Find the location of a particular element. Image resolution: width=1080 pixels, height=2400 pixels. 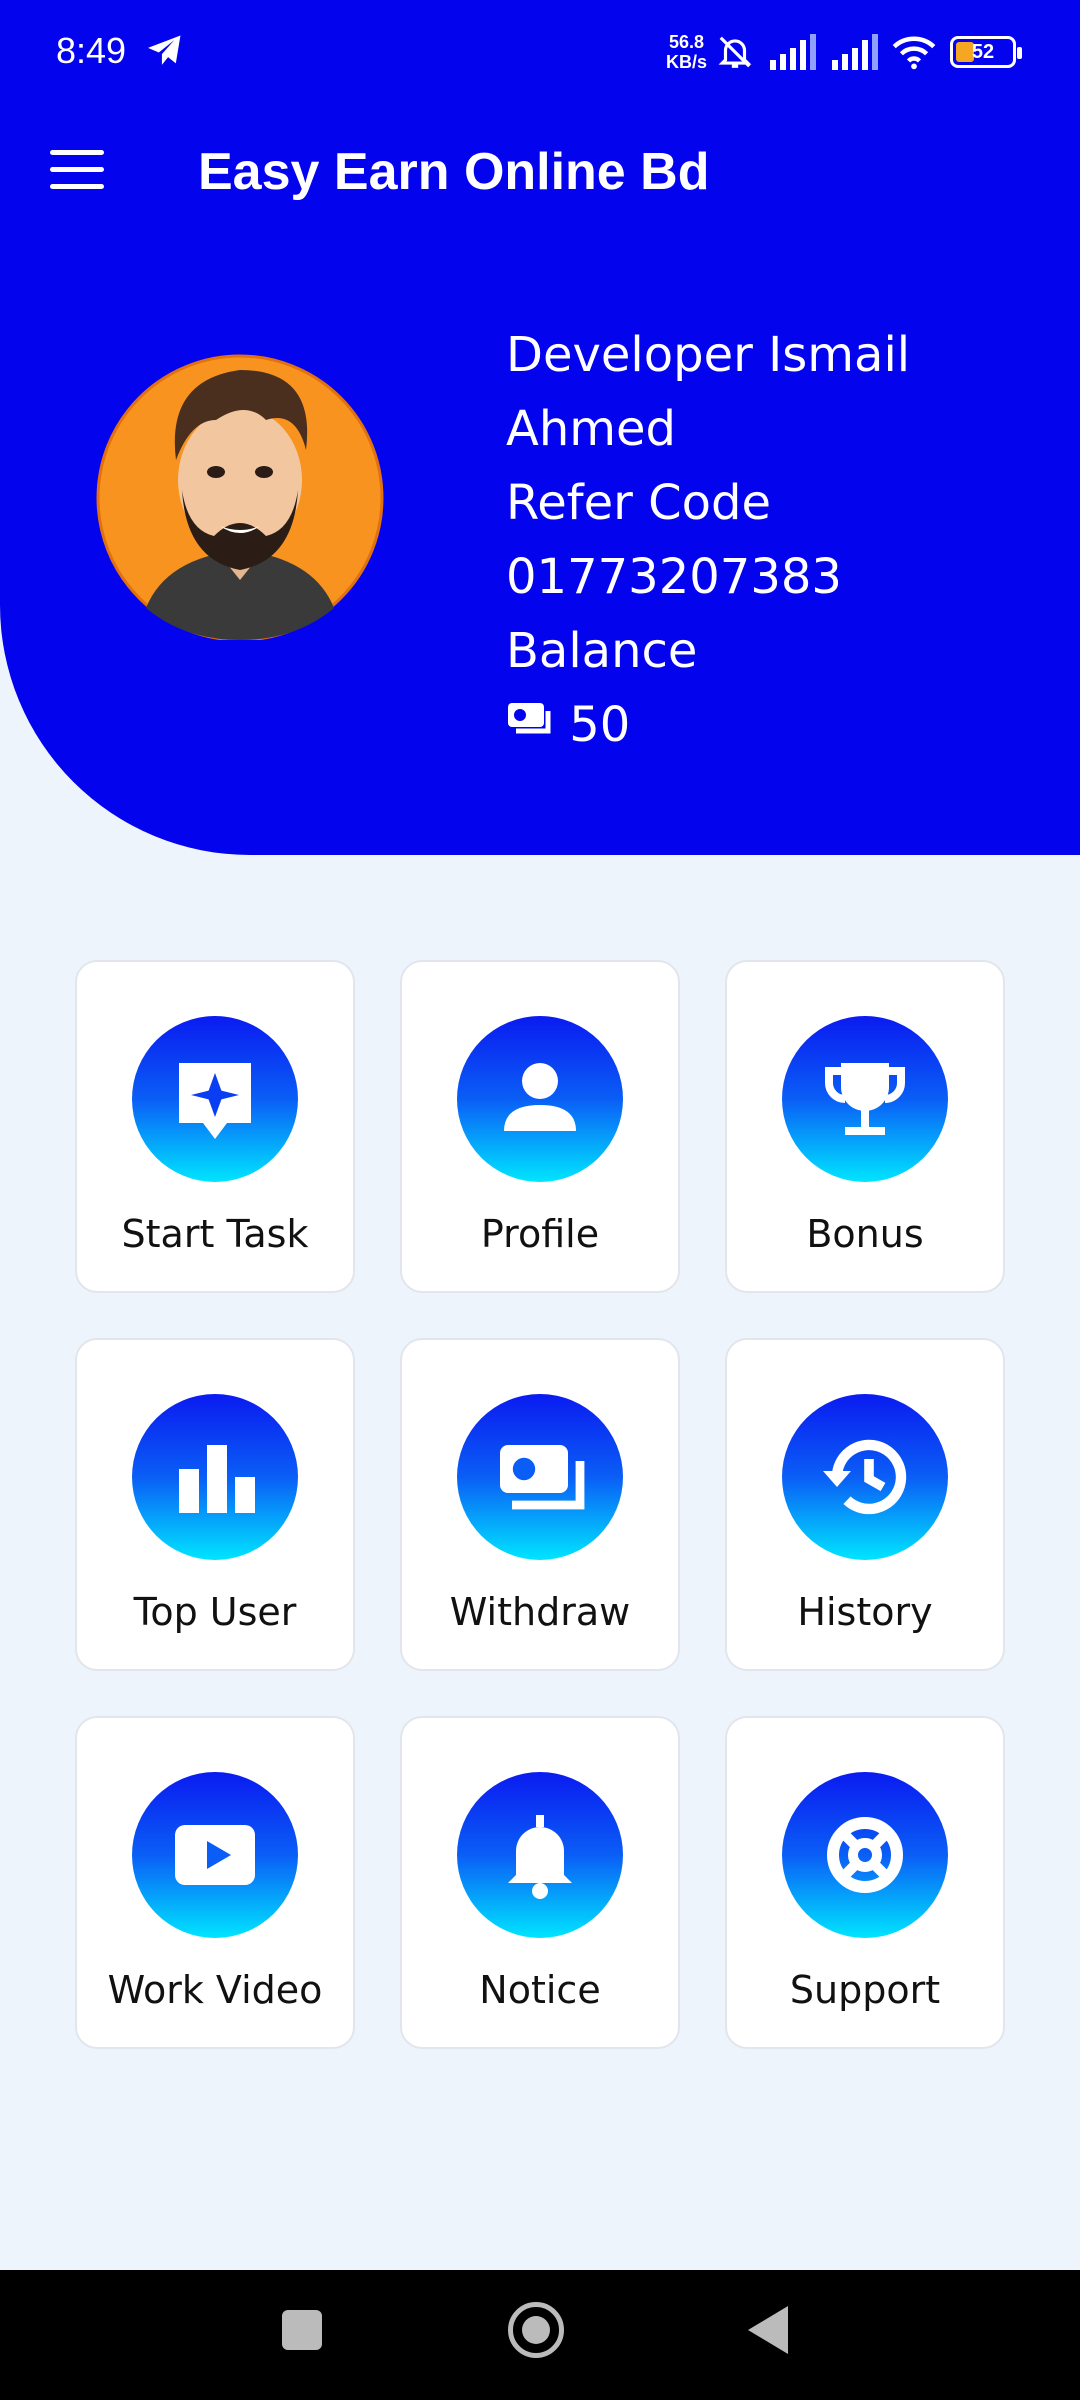

person-icon is located at coordinates (540, 1097).